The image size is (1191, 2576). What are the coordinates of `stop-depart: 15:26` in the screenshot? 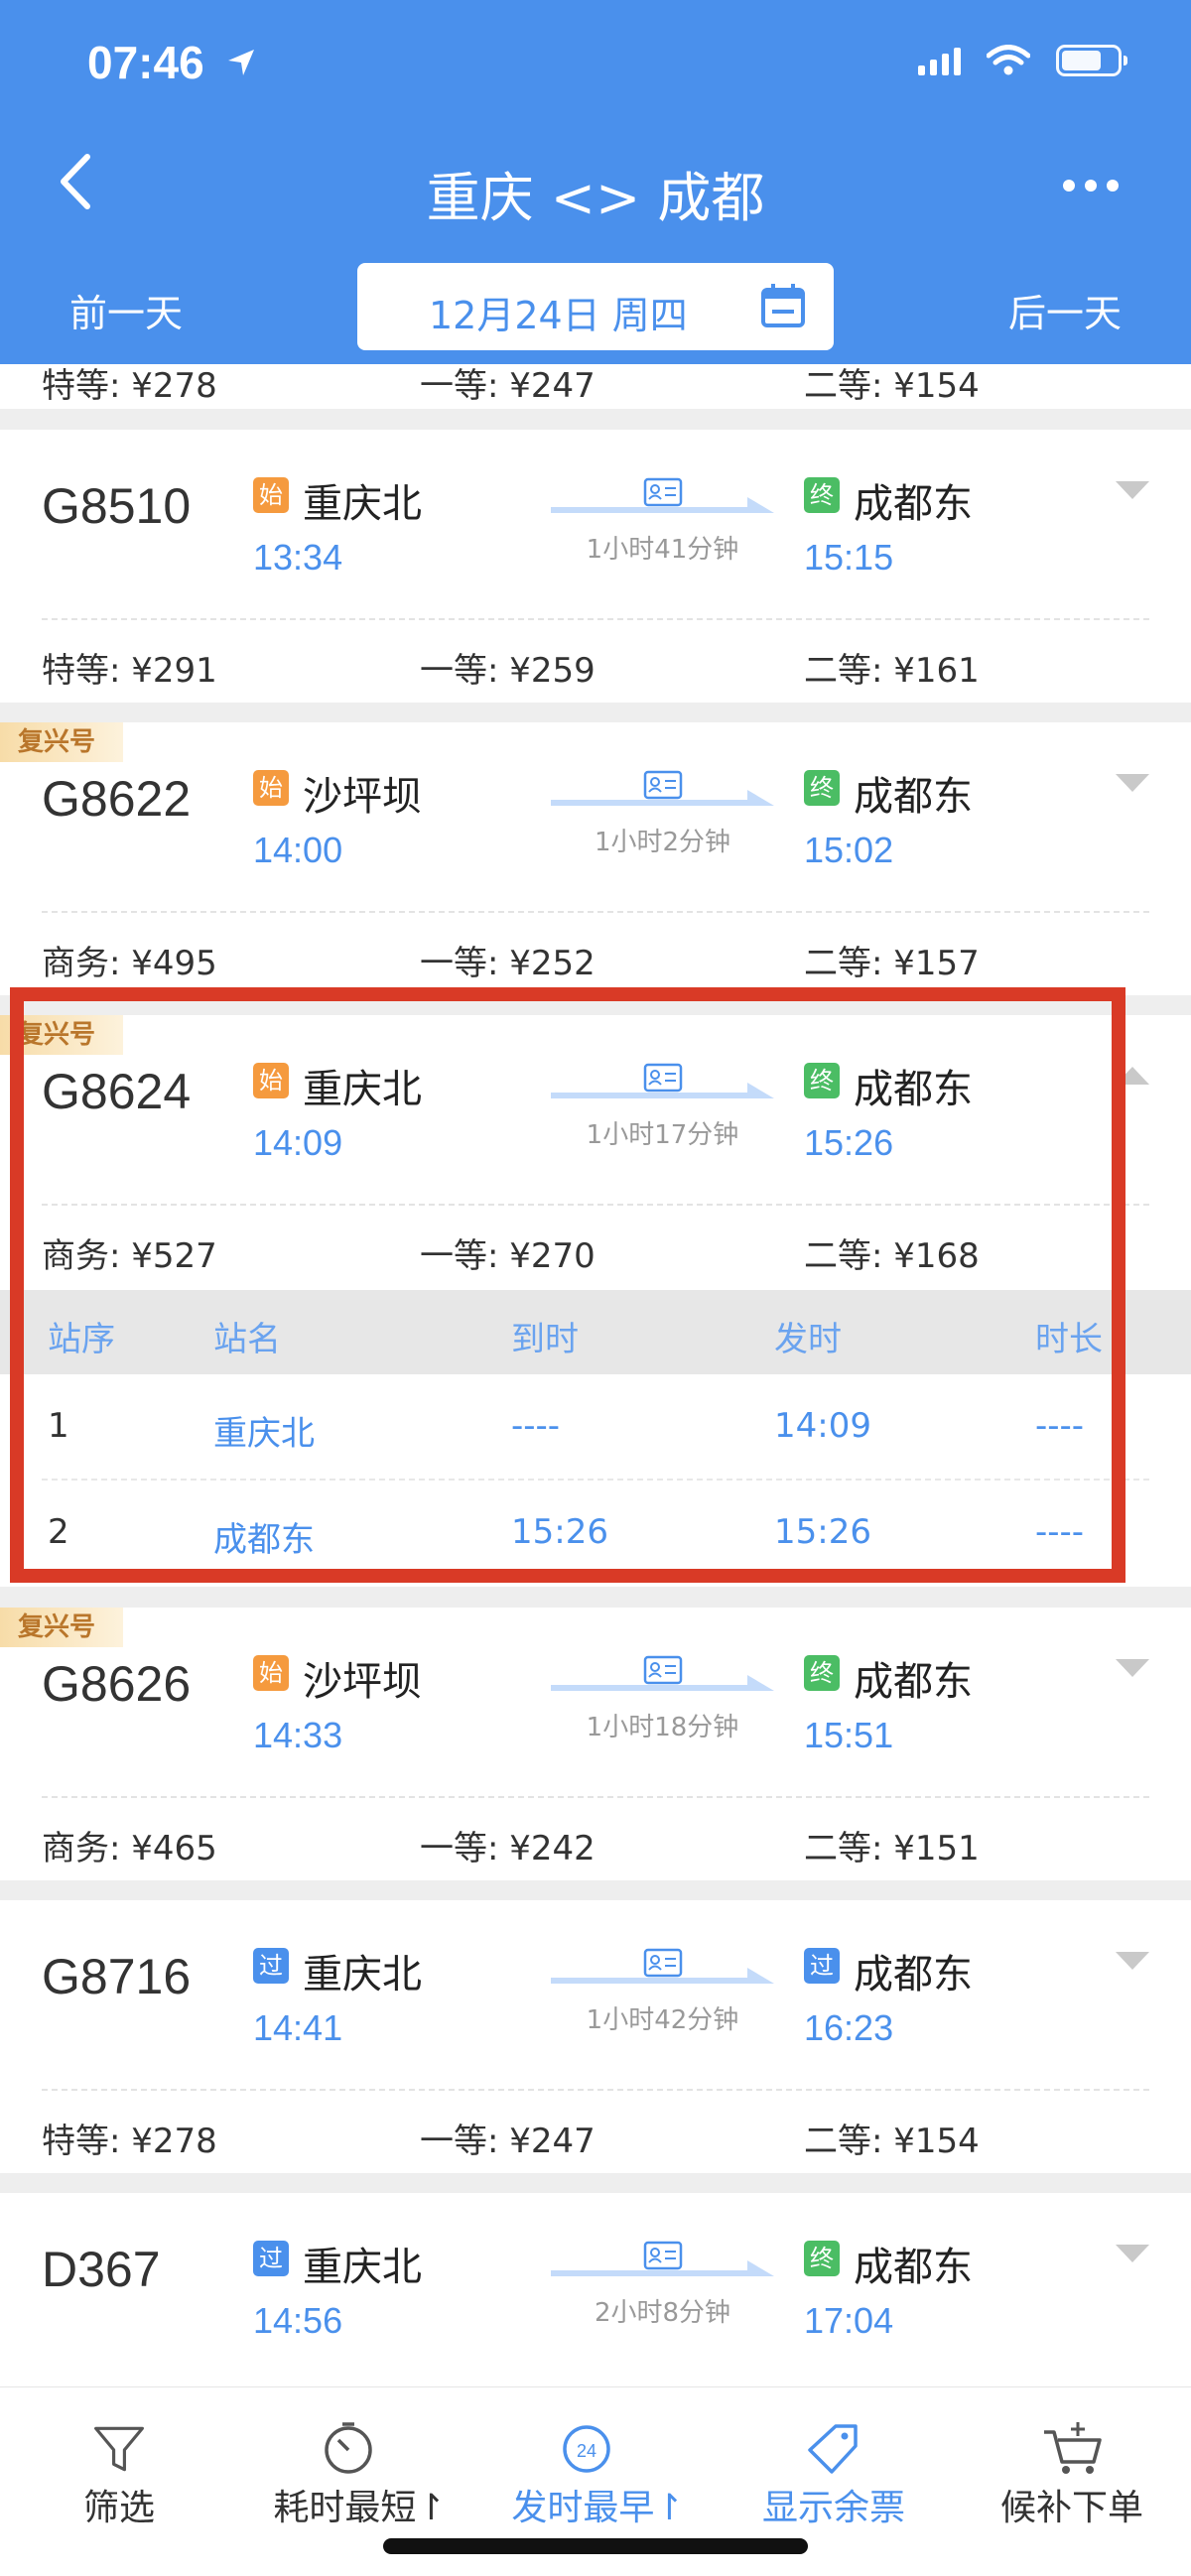 It's located at (822, 1532).